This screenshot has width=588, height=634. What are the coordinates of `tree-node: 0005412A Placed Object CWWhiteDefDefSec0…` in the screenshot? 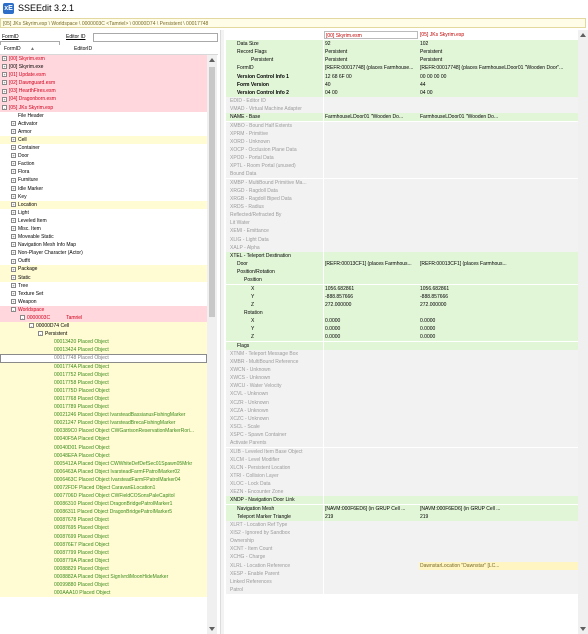 It's located at (103, 463).